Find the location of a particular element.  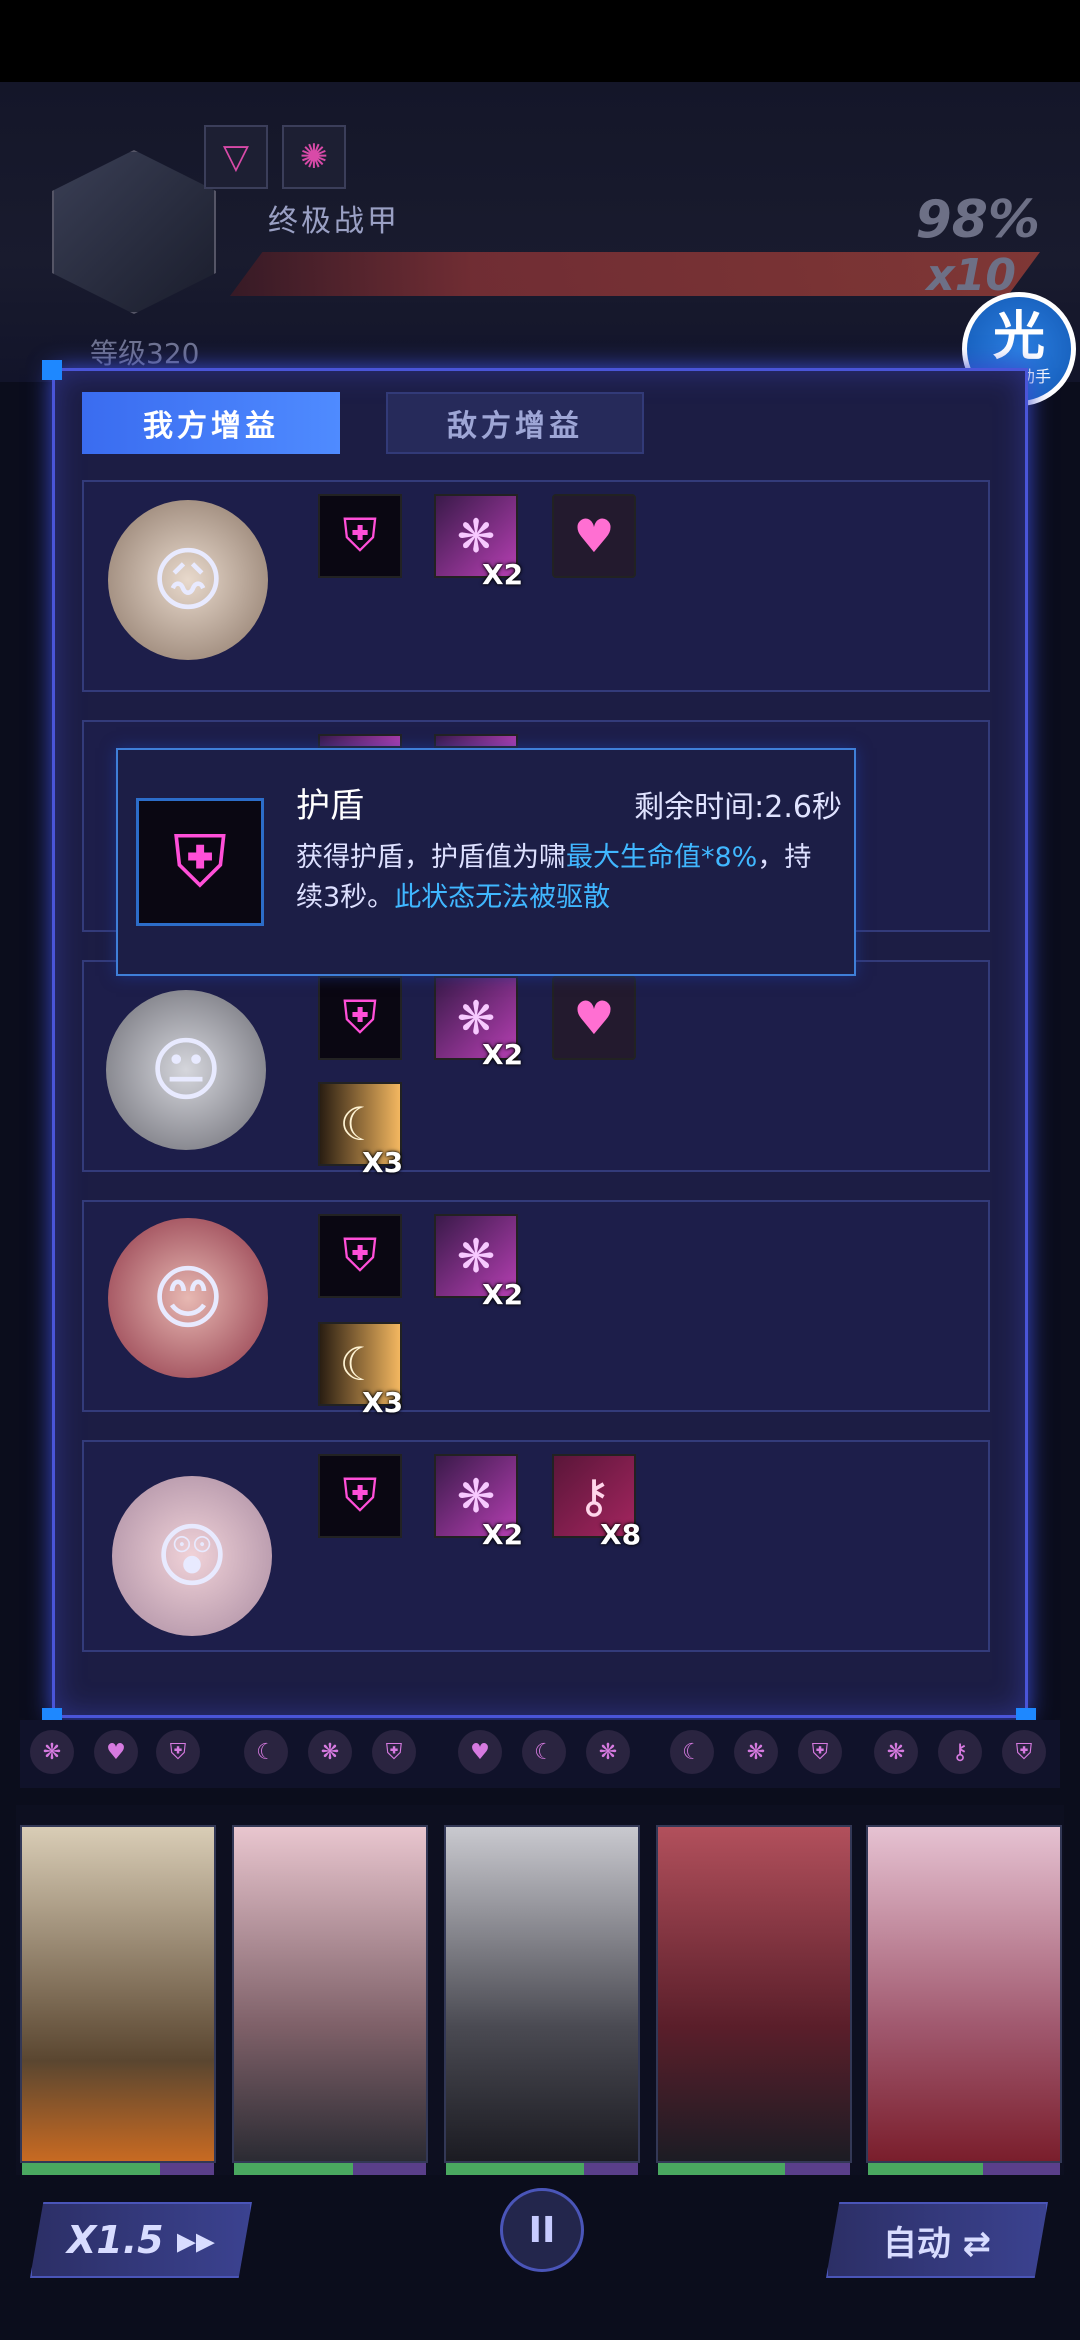

character-avatar: 😲 is located at coordinates (192, 1556).